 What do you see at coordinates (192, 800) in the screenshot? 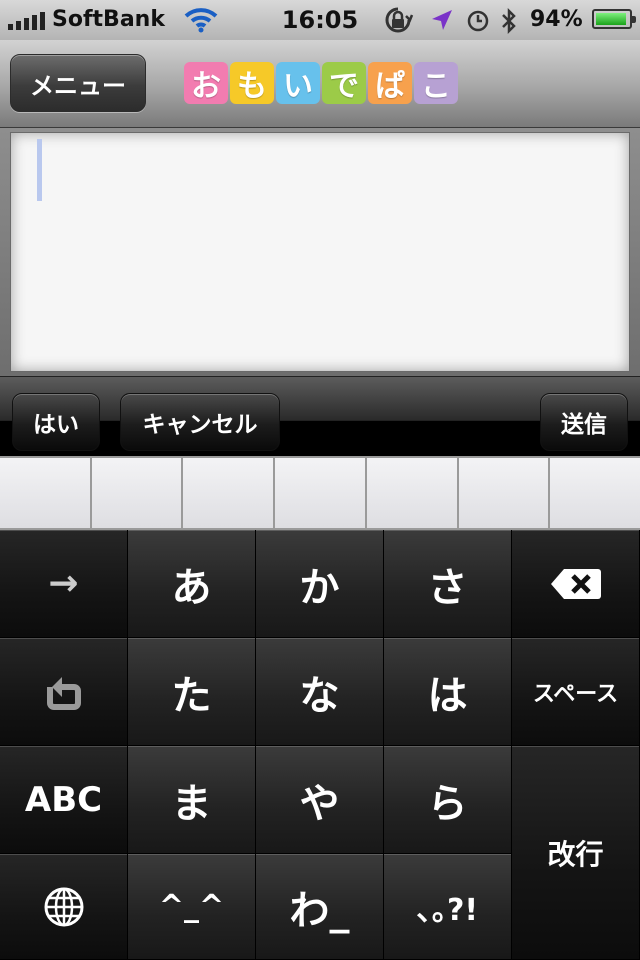
I see `key-ma: ま` at bounding box center [192, 800].